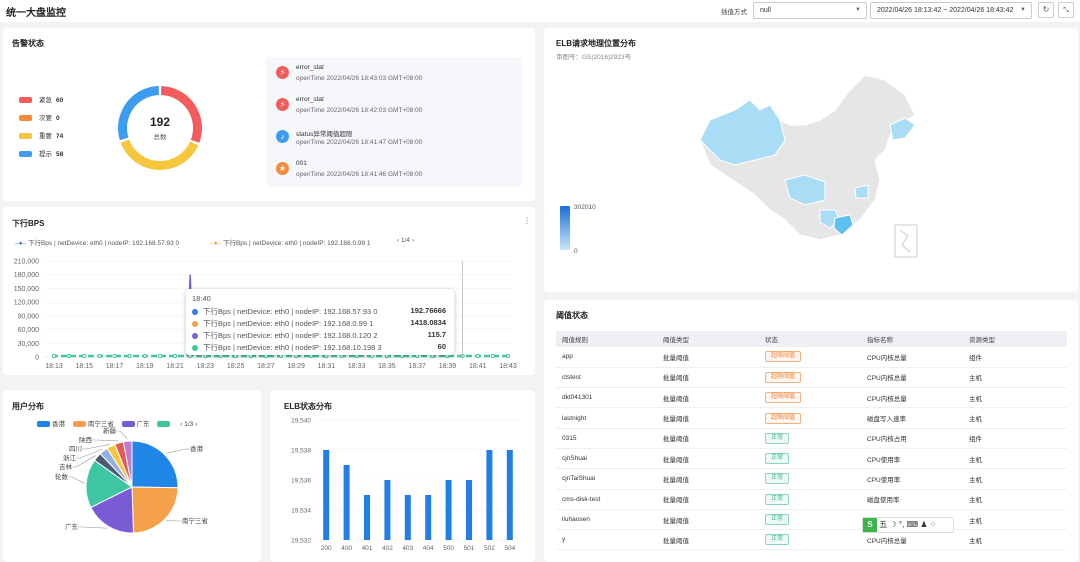 Image resolution: width=1080 pixels, height=562 pixels. What do you see at coordinates (41, 137) in the screenshot?
I see `legend-item: 重要 74` at bounding box center [41, 137].